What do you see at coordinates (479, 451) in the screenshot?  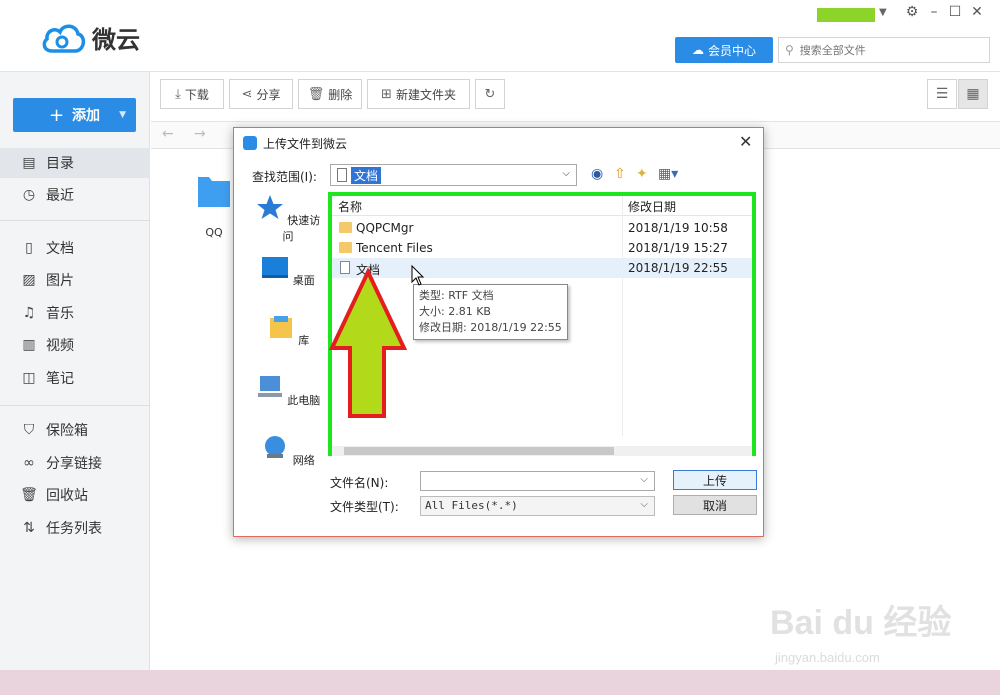 I see `scrollbar-thumb` at bounding box center [479, 451].